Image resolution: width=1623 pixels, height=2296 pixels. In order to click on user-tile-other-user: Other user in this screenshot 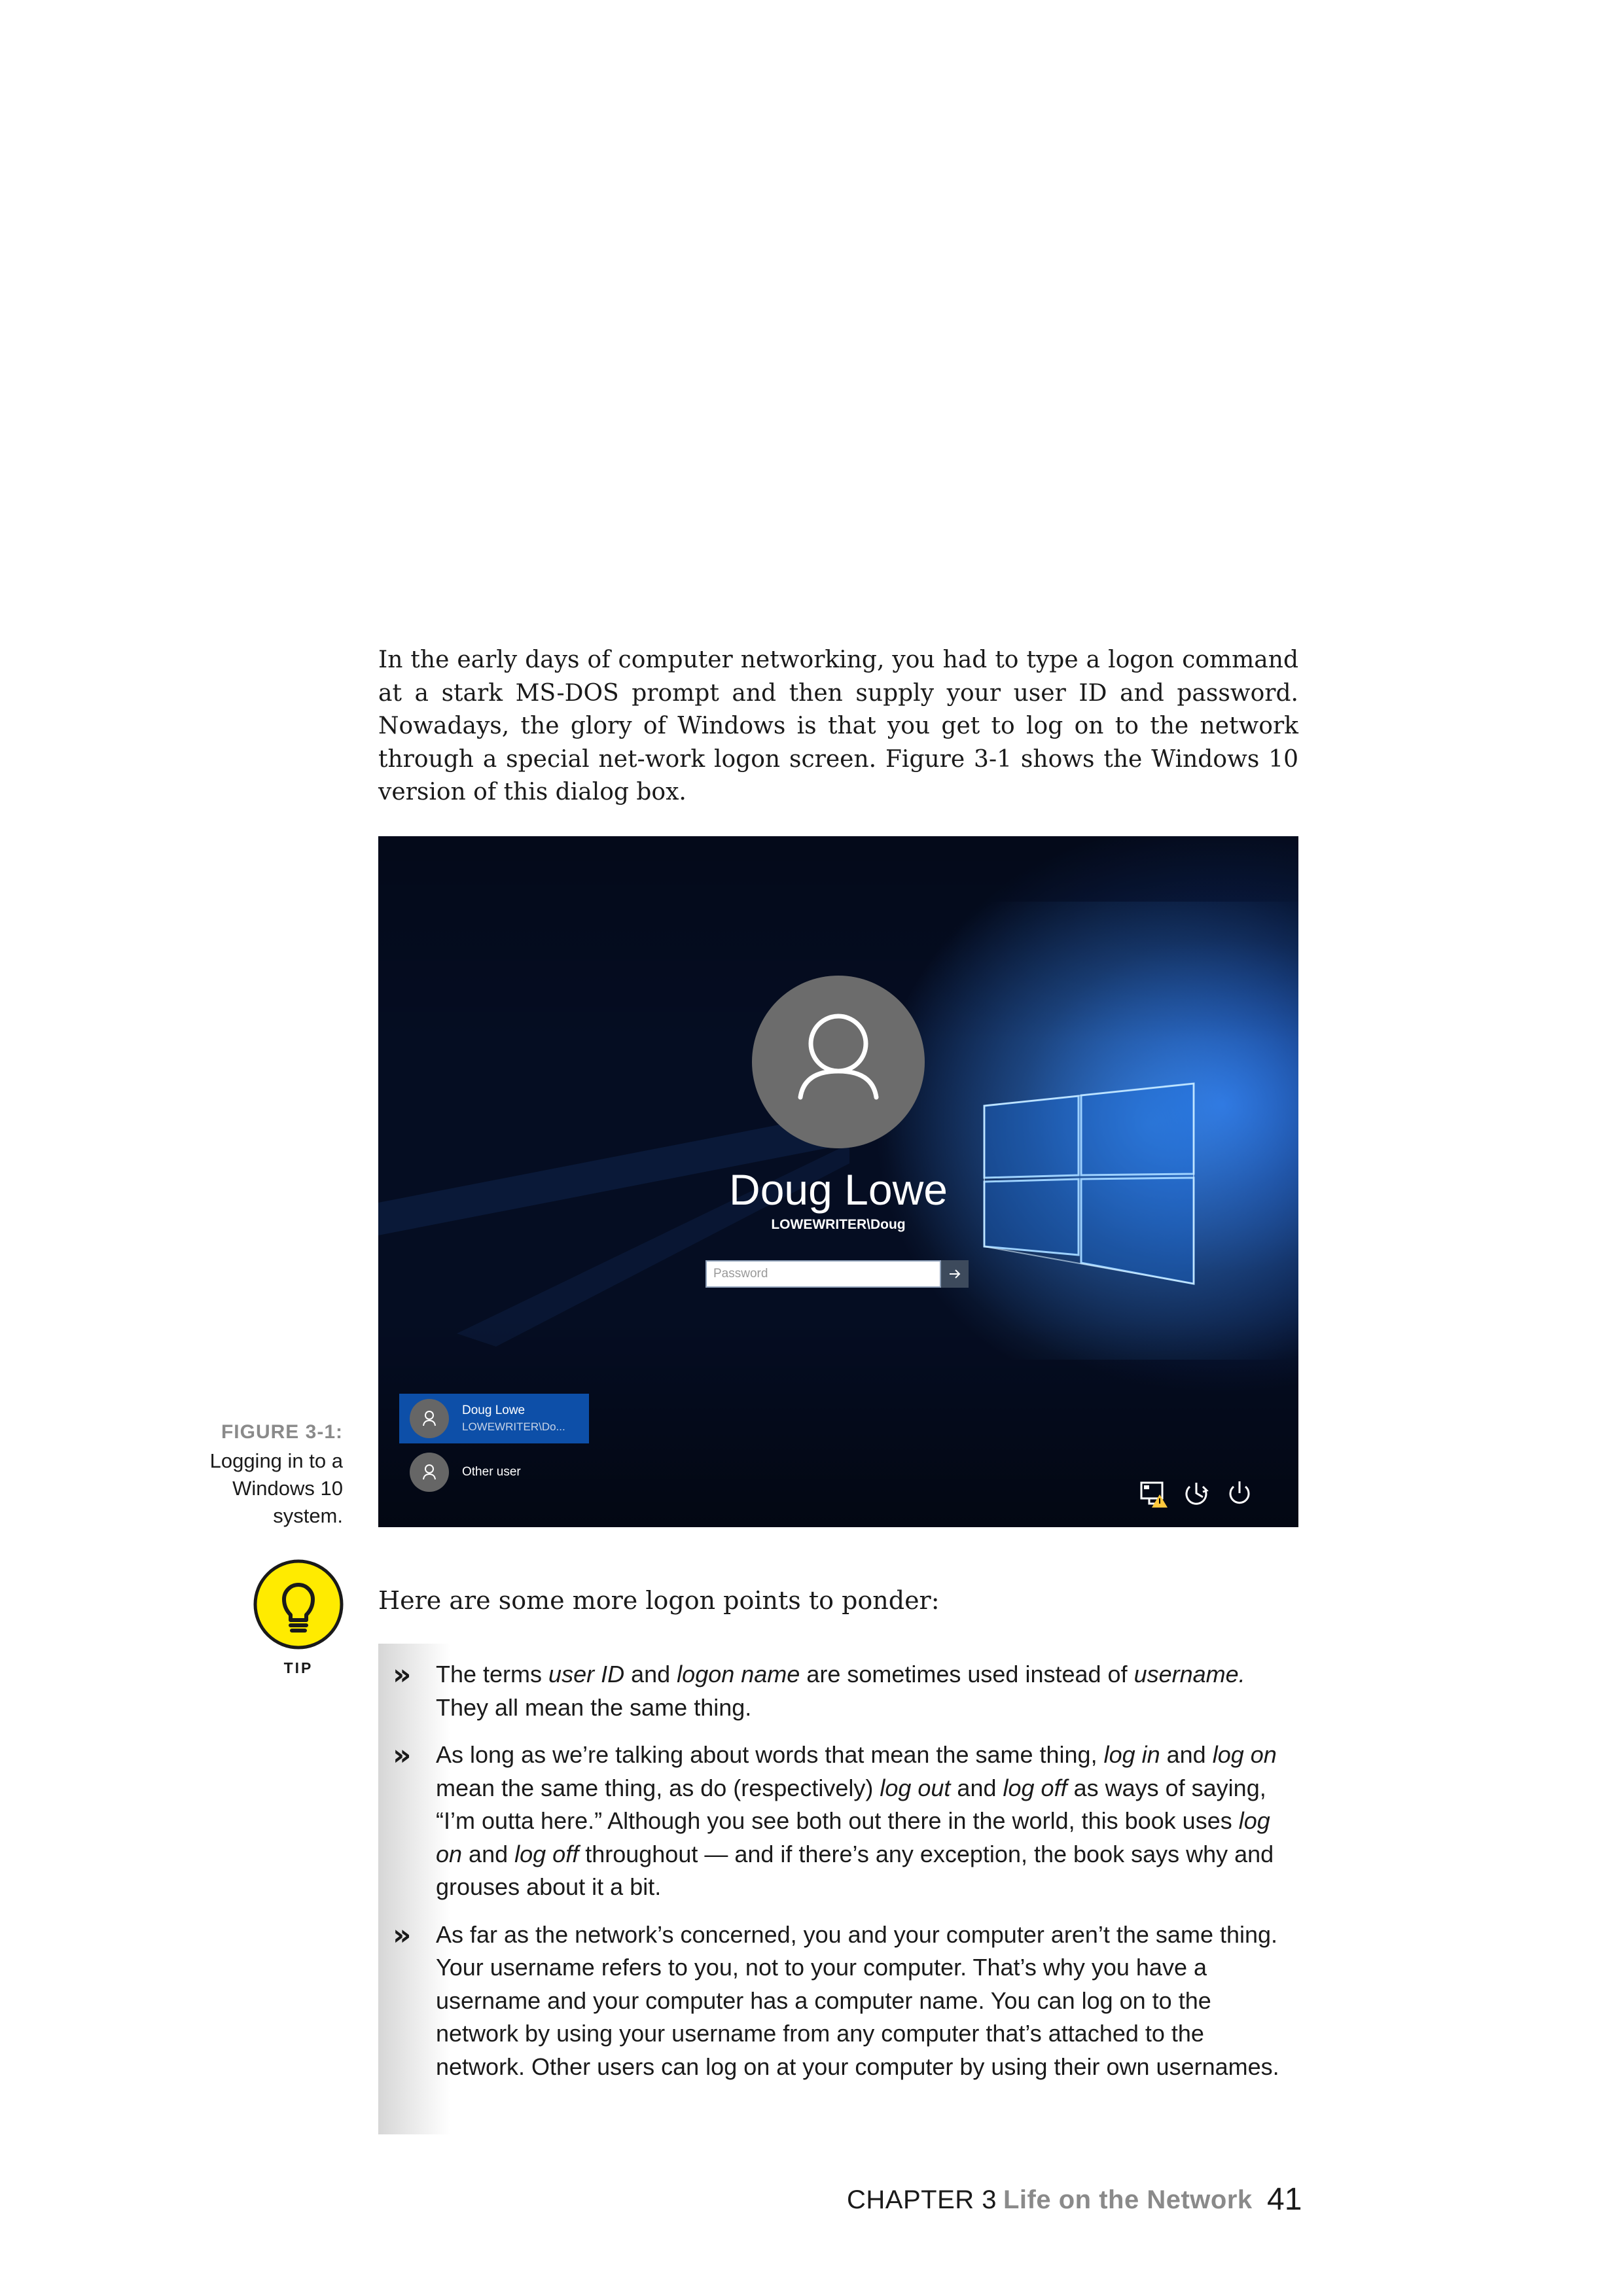, I will do `click(494, 1472)`.